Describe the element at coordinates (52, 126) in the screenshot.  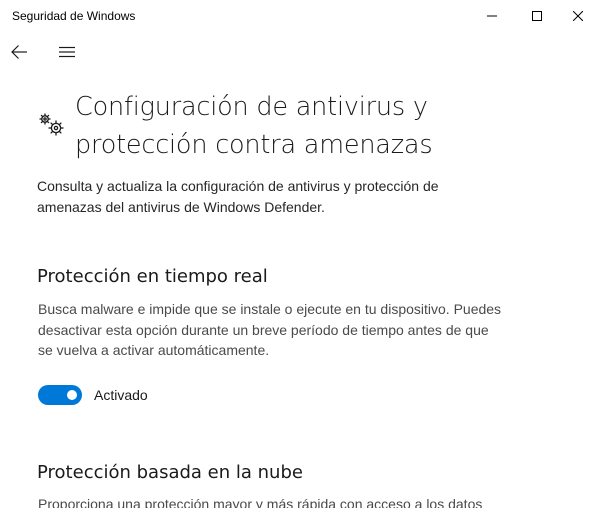
I see `gears-icon` at that location.